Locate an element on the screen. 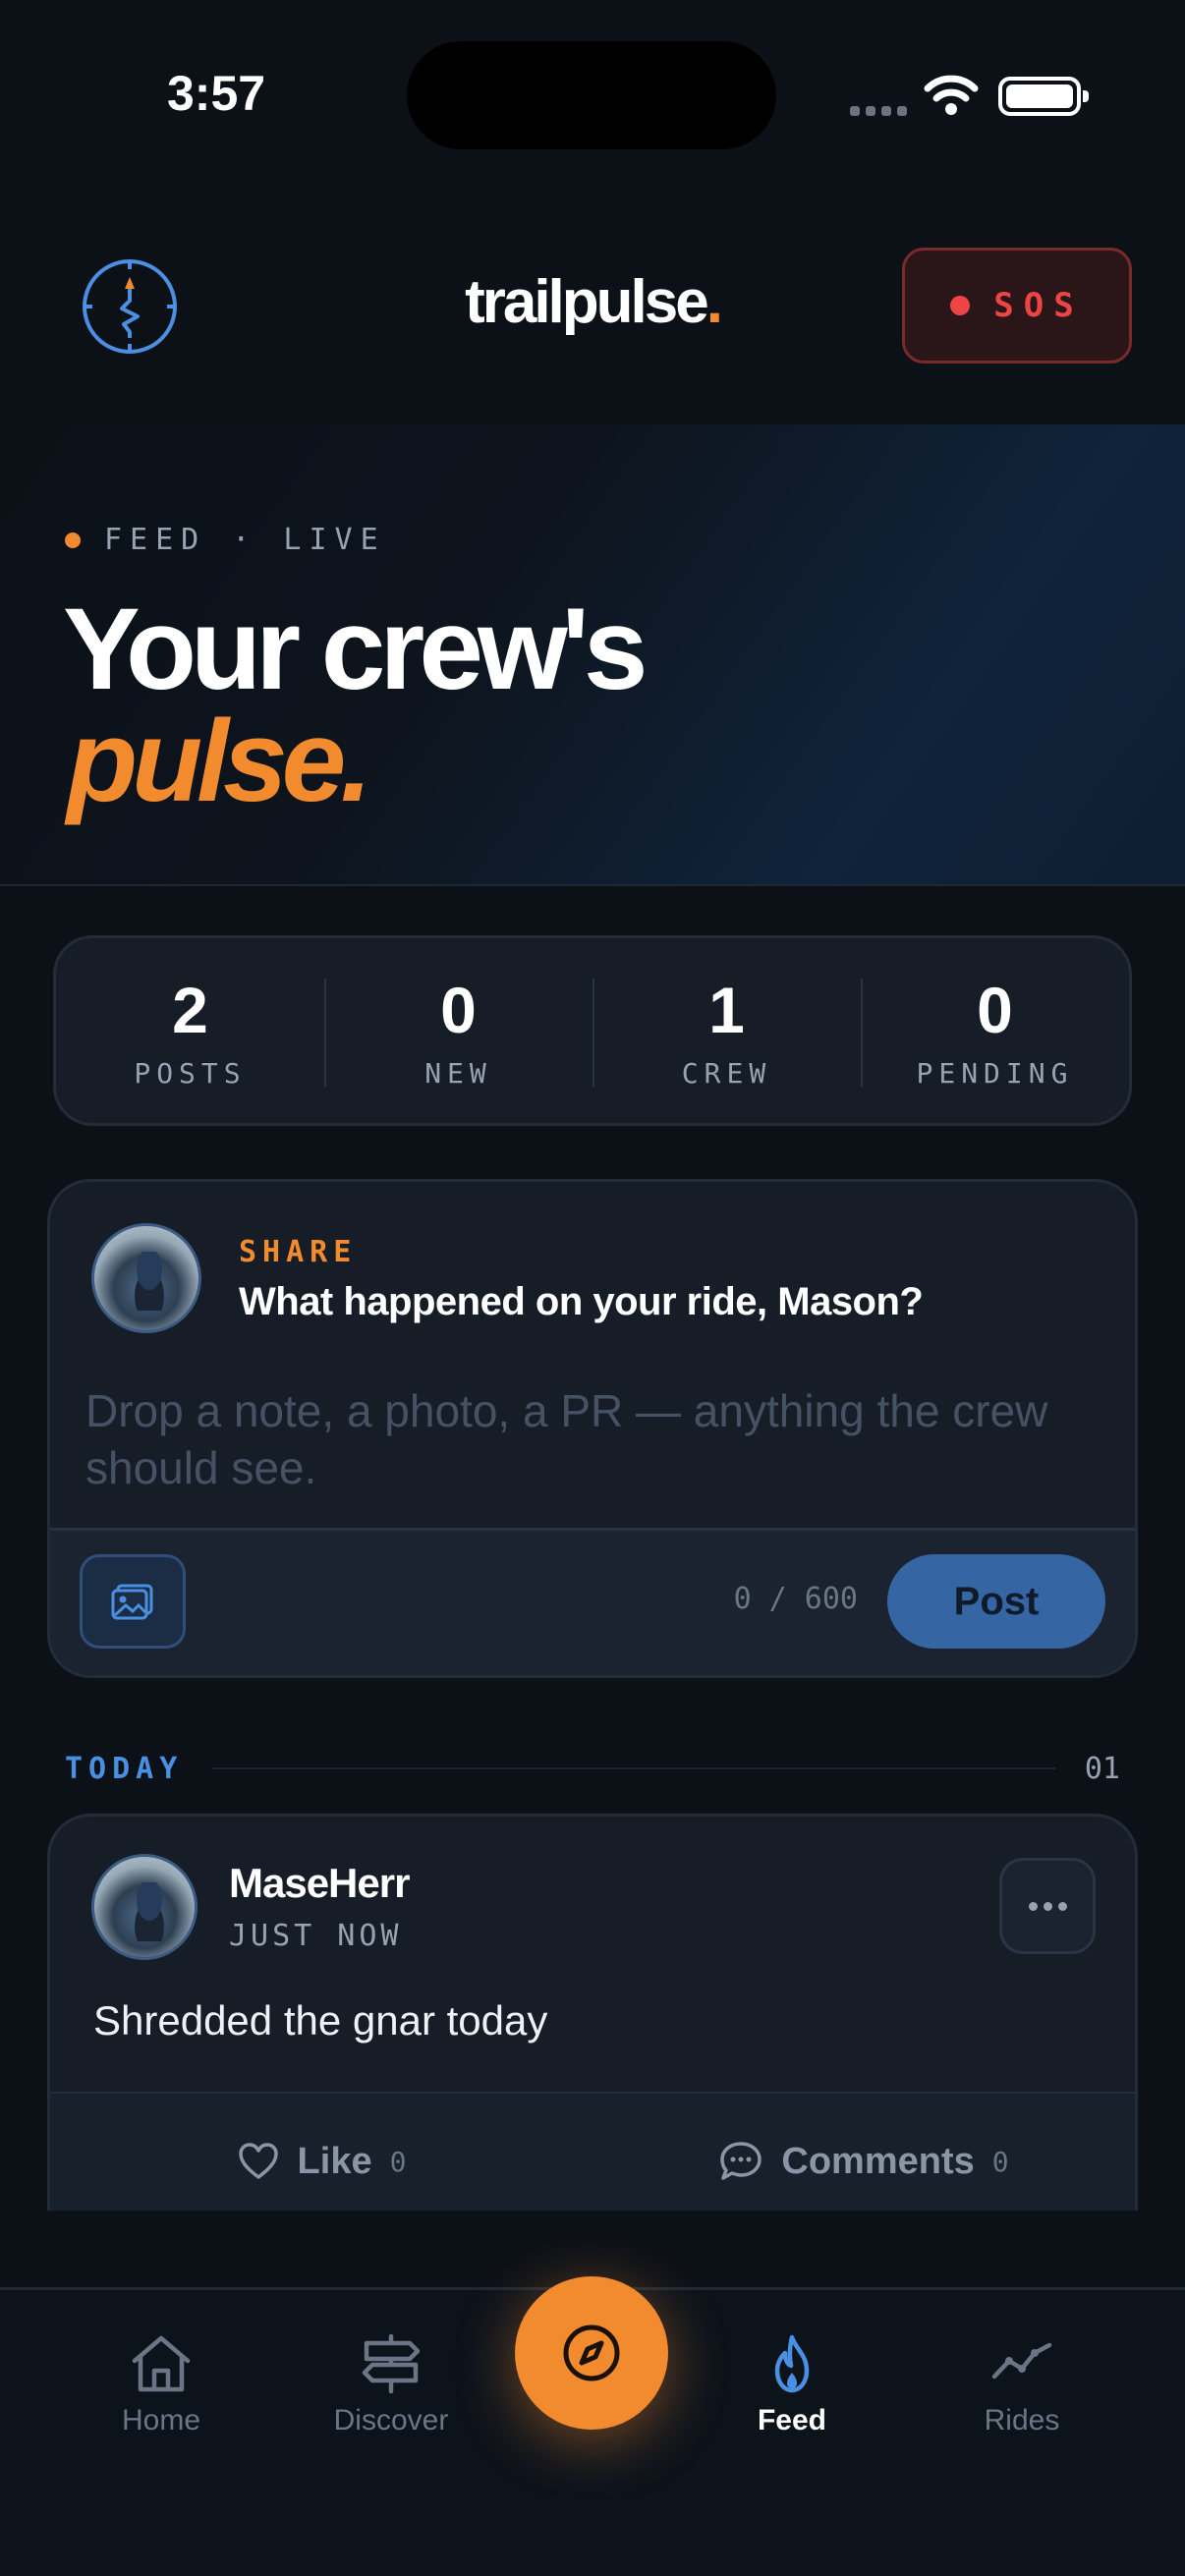 The image size is (1185, 2576). post-actions: Like 0 Comments 0 is located at coordinates (592, 2151).